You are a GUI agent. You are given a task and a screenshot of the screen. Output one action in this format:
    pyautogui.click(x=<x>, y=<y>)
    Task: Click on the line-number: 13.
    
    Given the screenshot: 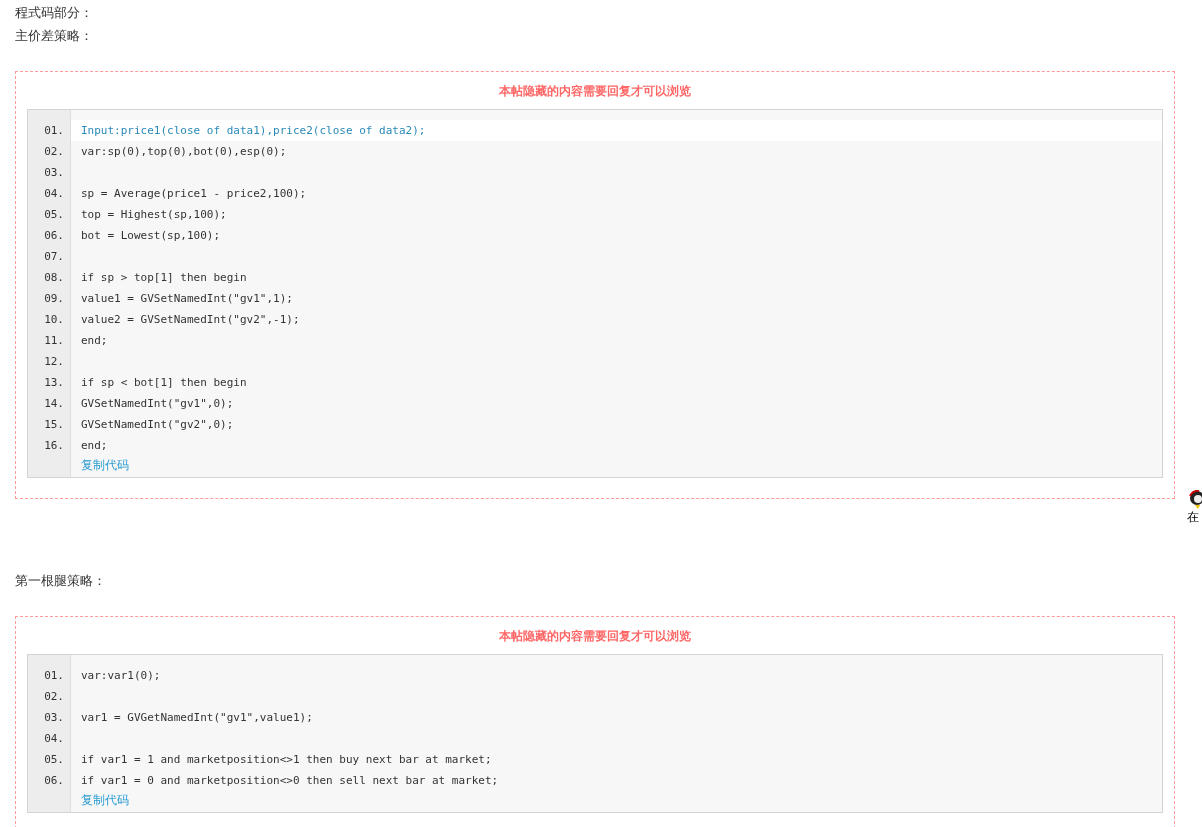 What is the action you would take?
    pyautogui.click(x=54, y=383)
    